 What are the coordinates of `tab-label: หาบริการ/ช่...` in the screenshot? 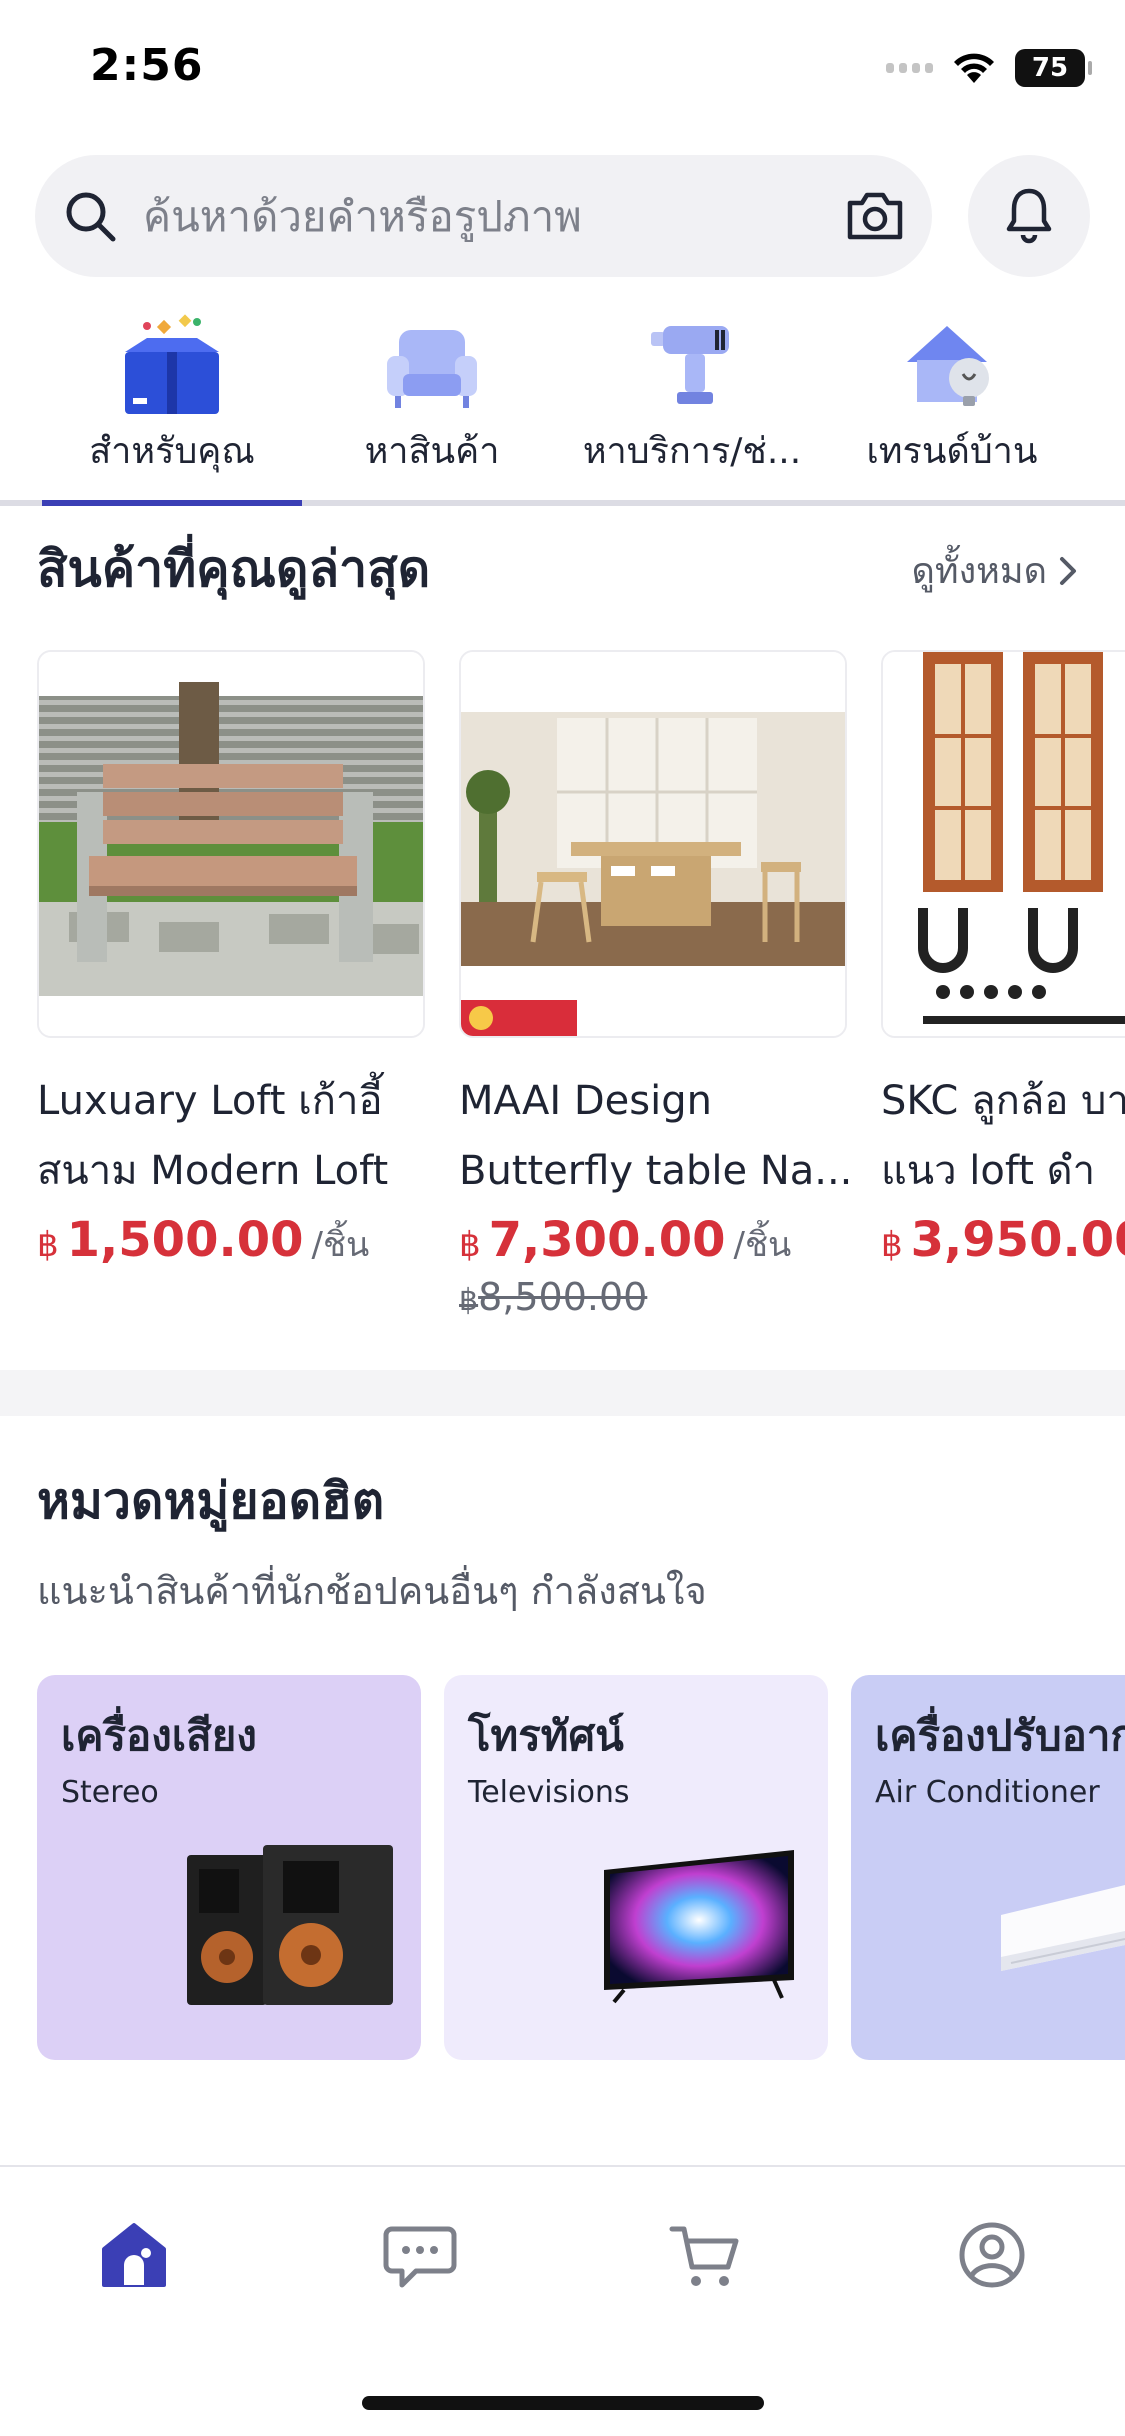 It's located at (692, 451).